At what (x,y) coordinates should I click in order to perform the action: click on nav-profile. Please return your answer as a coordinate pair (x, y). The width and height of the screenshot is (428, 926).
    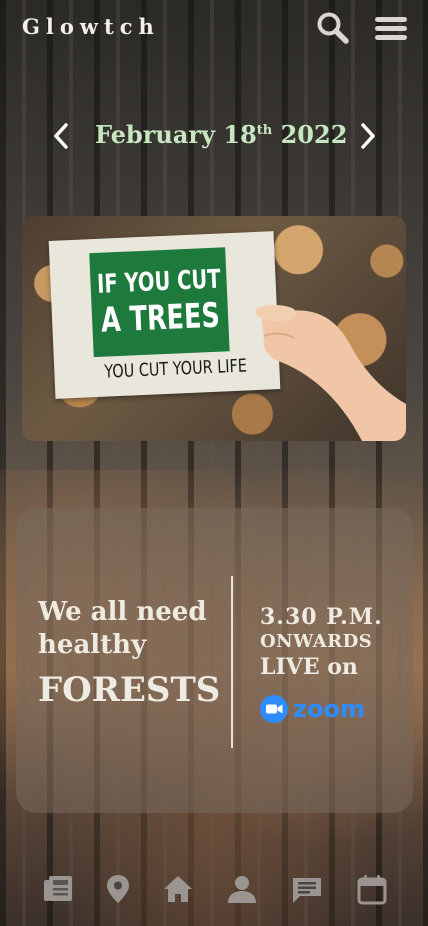
    Looking at the image, I should click on (242, 889).